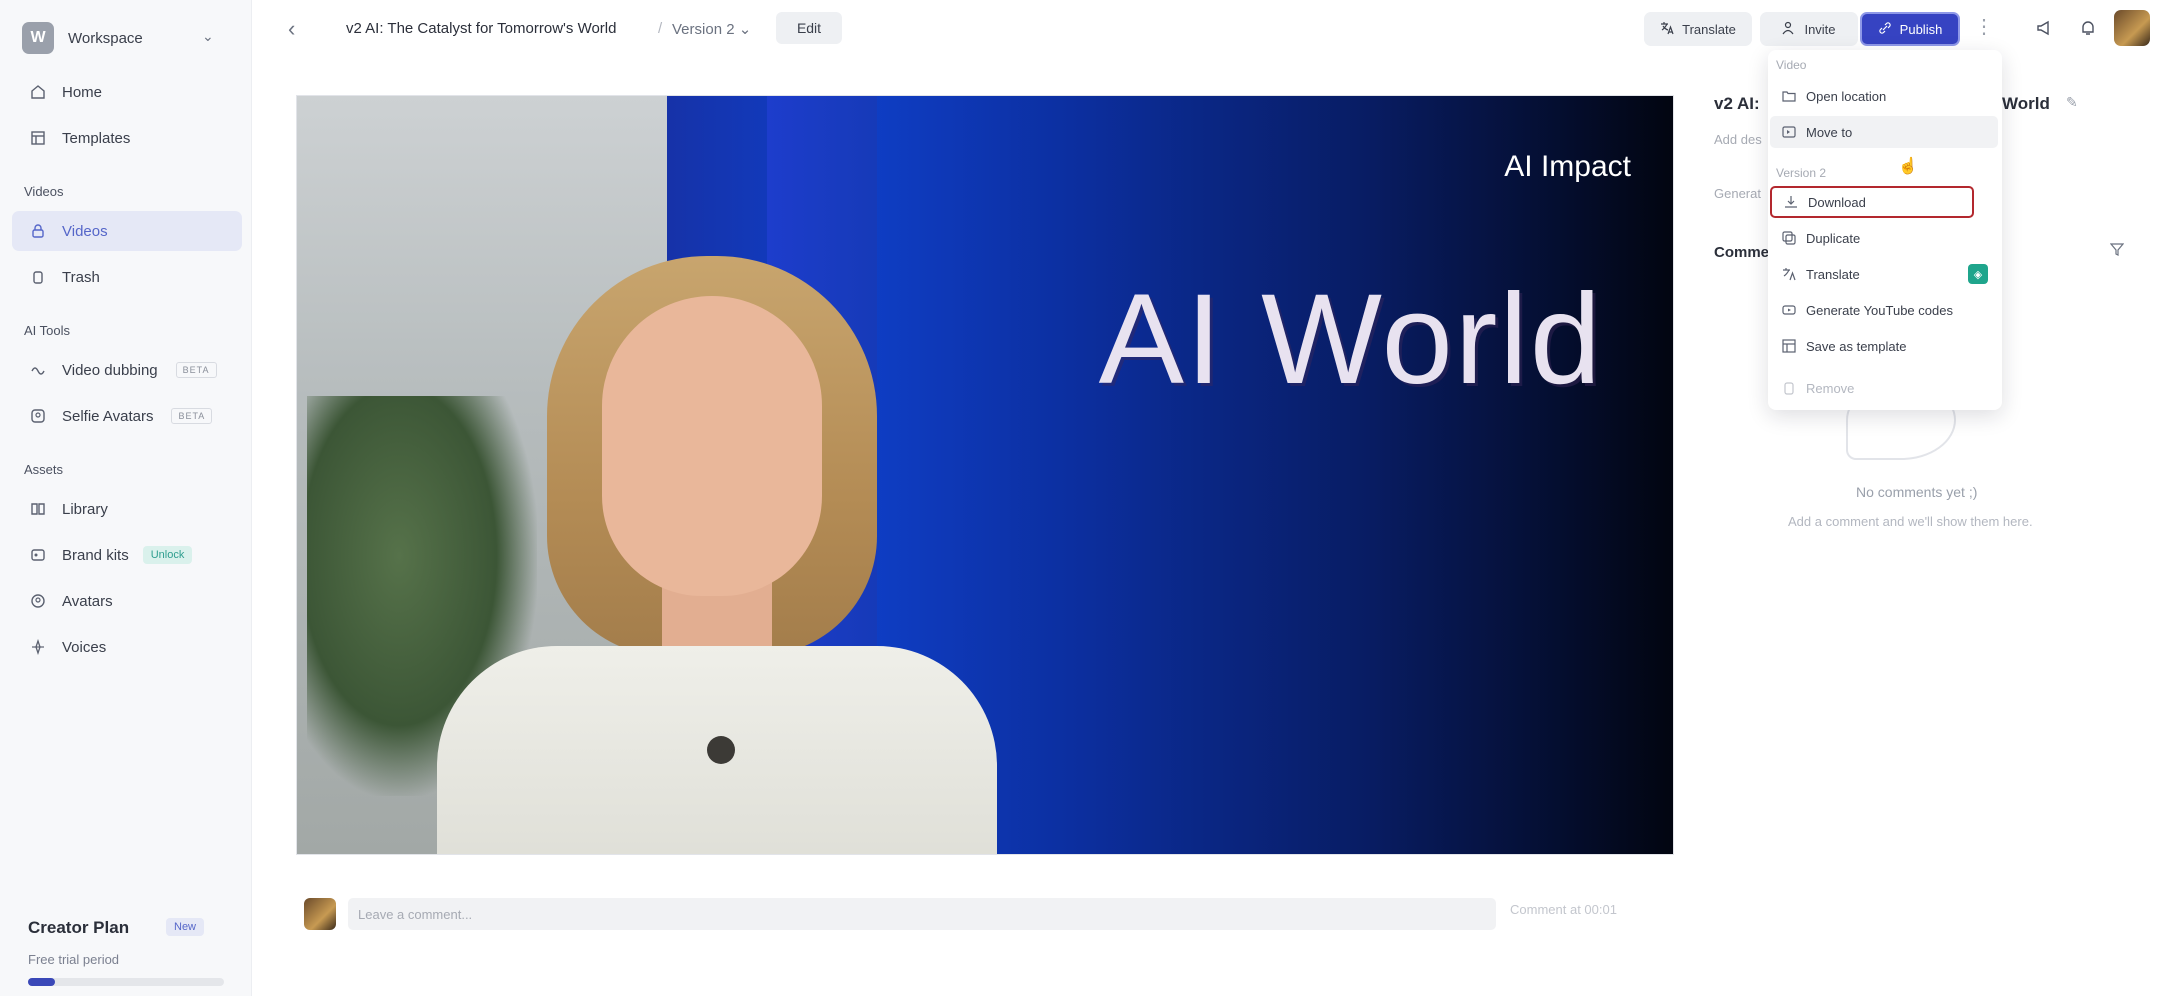 The width and height of the screenshot is (2160, 996). I want to click on menu-item-move-to: Move to, so click(1884, 132).